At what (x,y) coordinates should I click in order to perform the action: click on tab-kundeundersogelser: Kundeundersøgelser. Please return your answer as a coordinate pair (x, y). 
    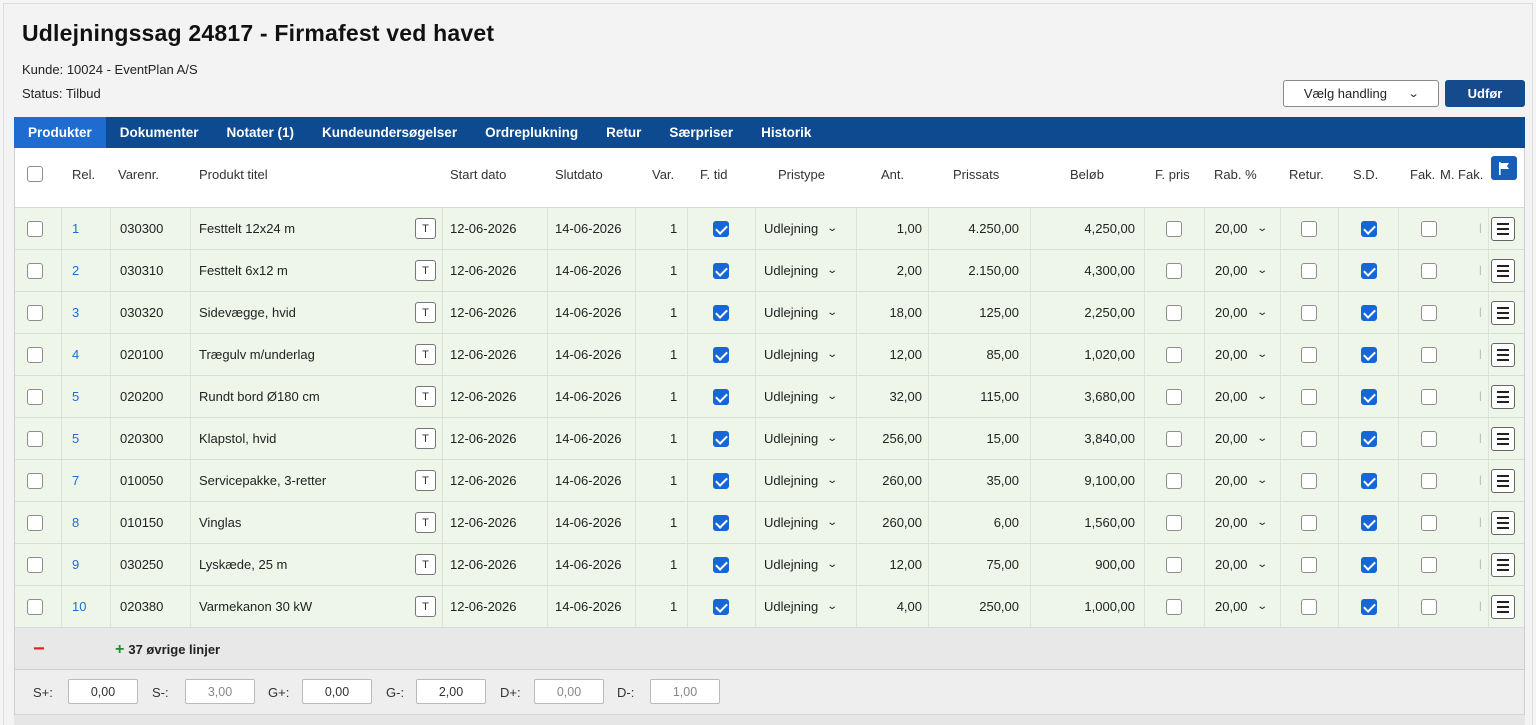
    Looking at the image, I should click on (389, 132).